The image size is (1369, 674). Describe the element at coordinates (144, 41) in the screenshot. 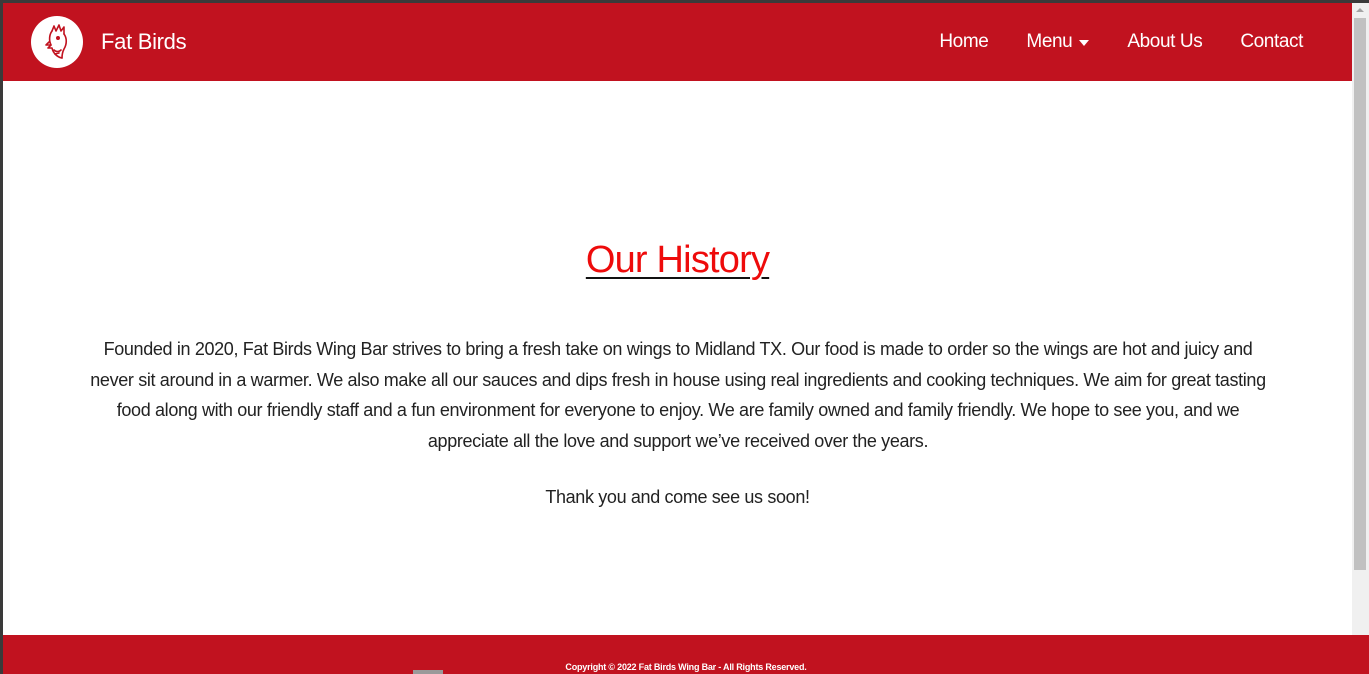

I see `brand-name: Fat Birds` at that location.